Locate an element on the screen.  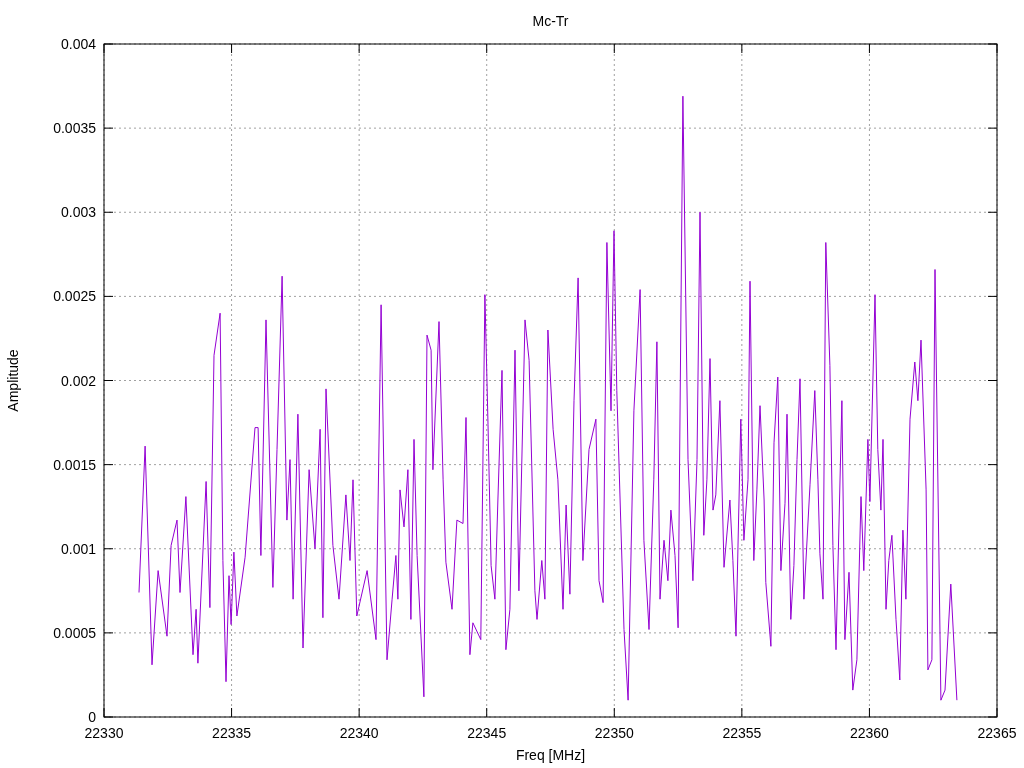
tick-label: 0 is located at coordinates (92, 717).